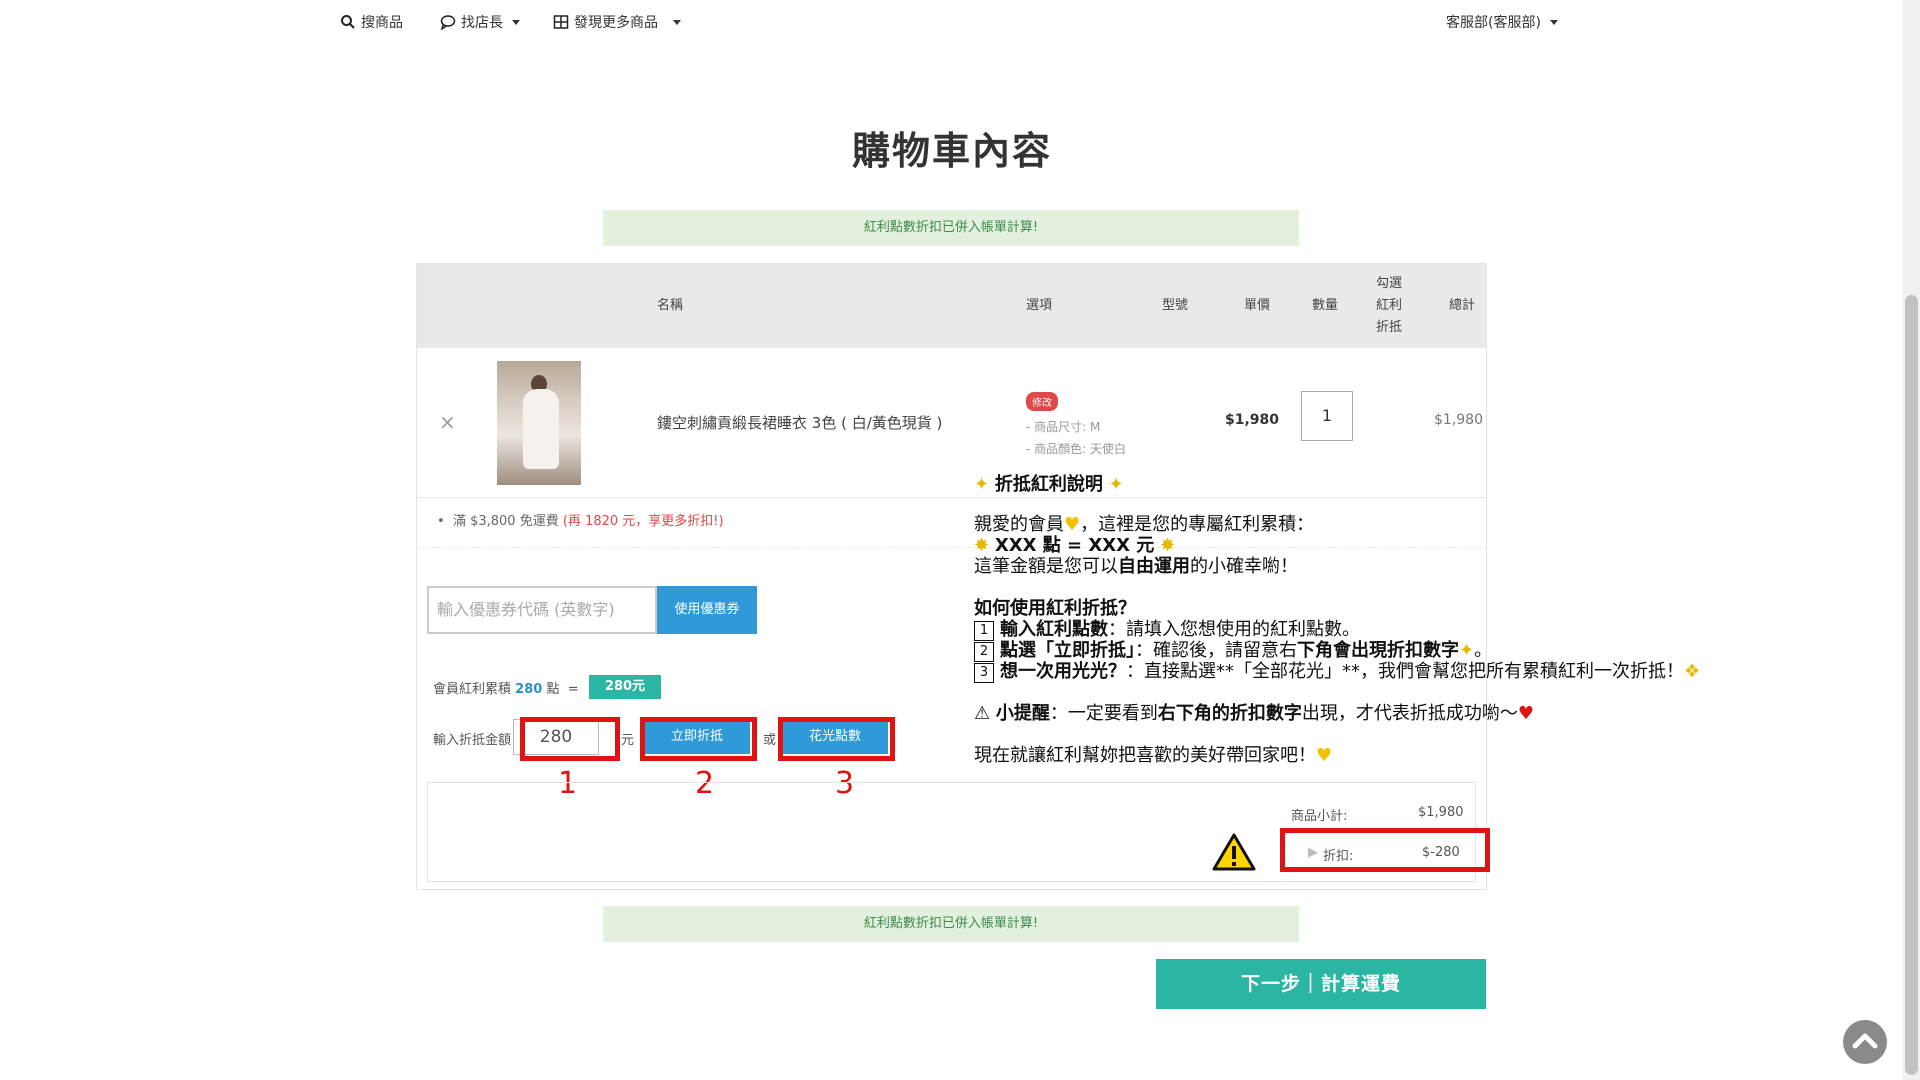  Describe the element at coordinates (1327, 416) in the screenshot. I see `quantity-input: 1` at that location.